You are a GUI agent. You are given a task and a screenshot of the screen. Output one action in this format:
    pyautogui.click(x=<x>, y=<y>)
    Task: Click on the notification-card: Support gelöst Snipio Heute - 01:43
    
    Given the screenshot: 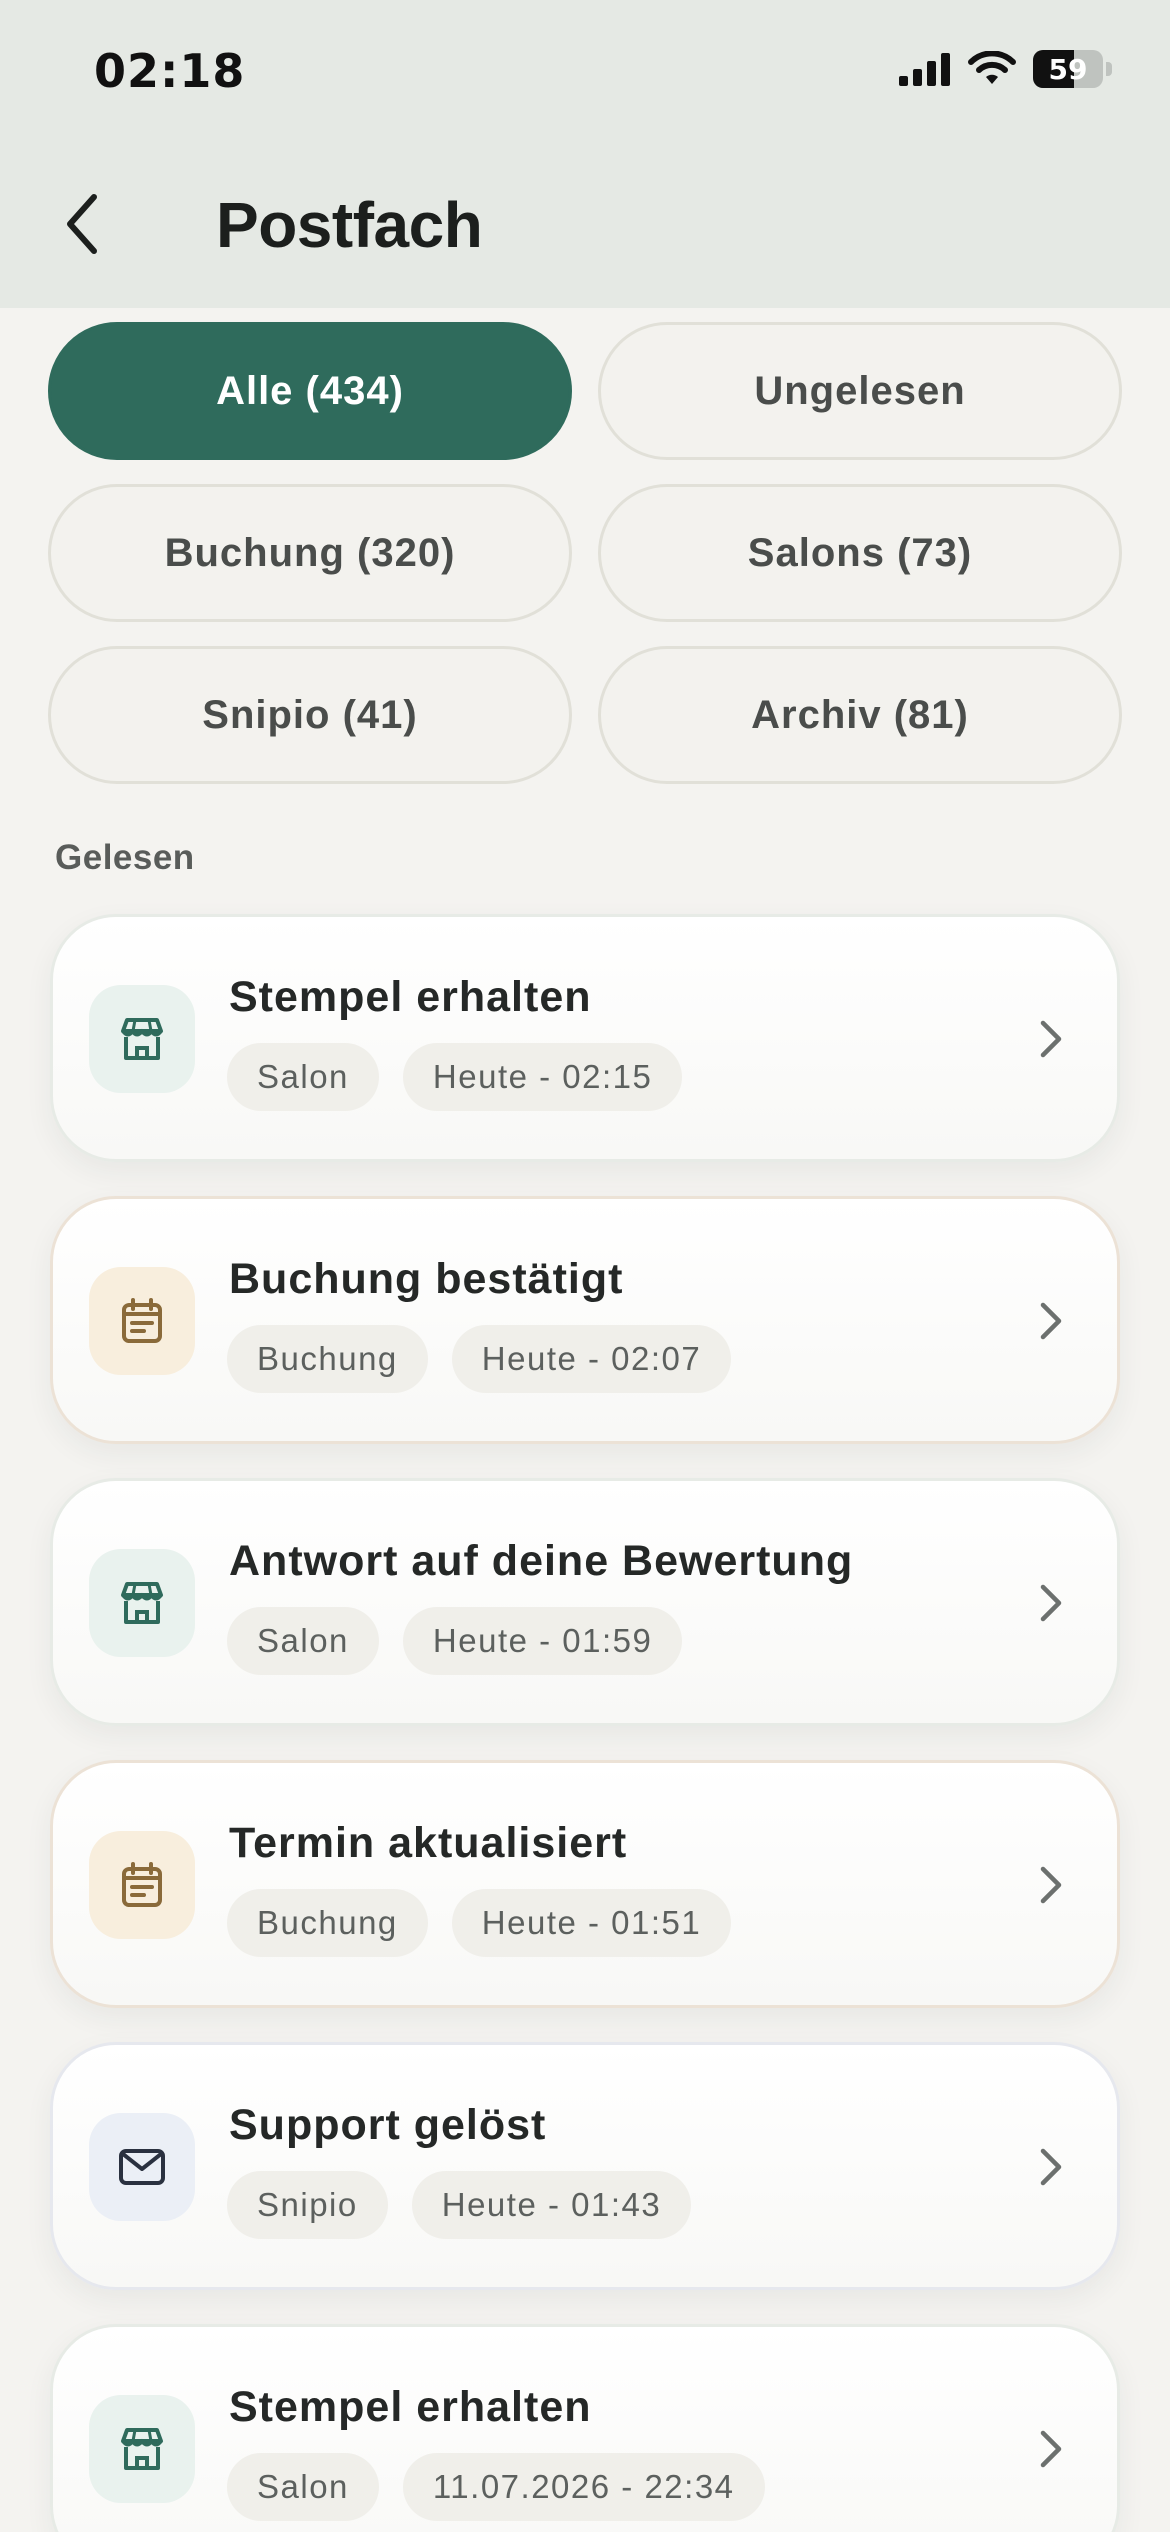 What is the action you would take?
    pyautogui.click(x=585, y=2166)
    